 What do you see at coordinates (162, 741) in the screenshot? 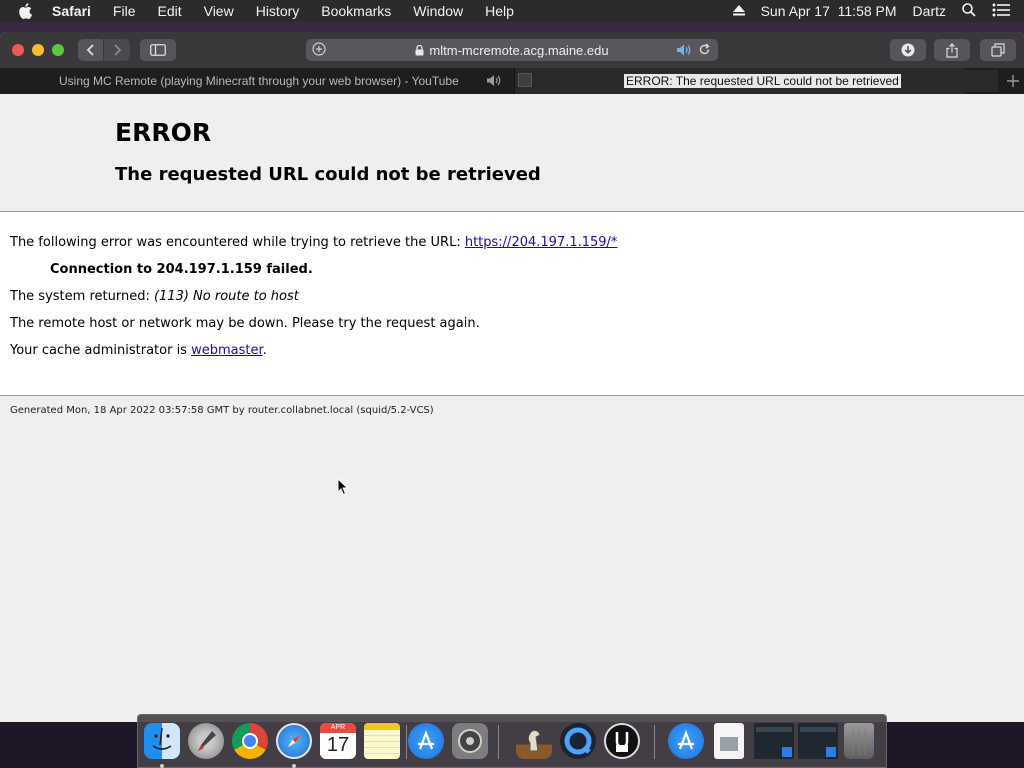
I see `finder-icon` at bounding box center [162, 741].